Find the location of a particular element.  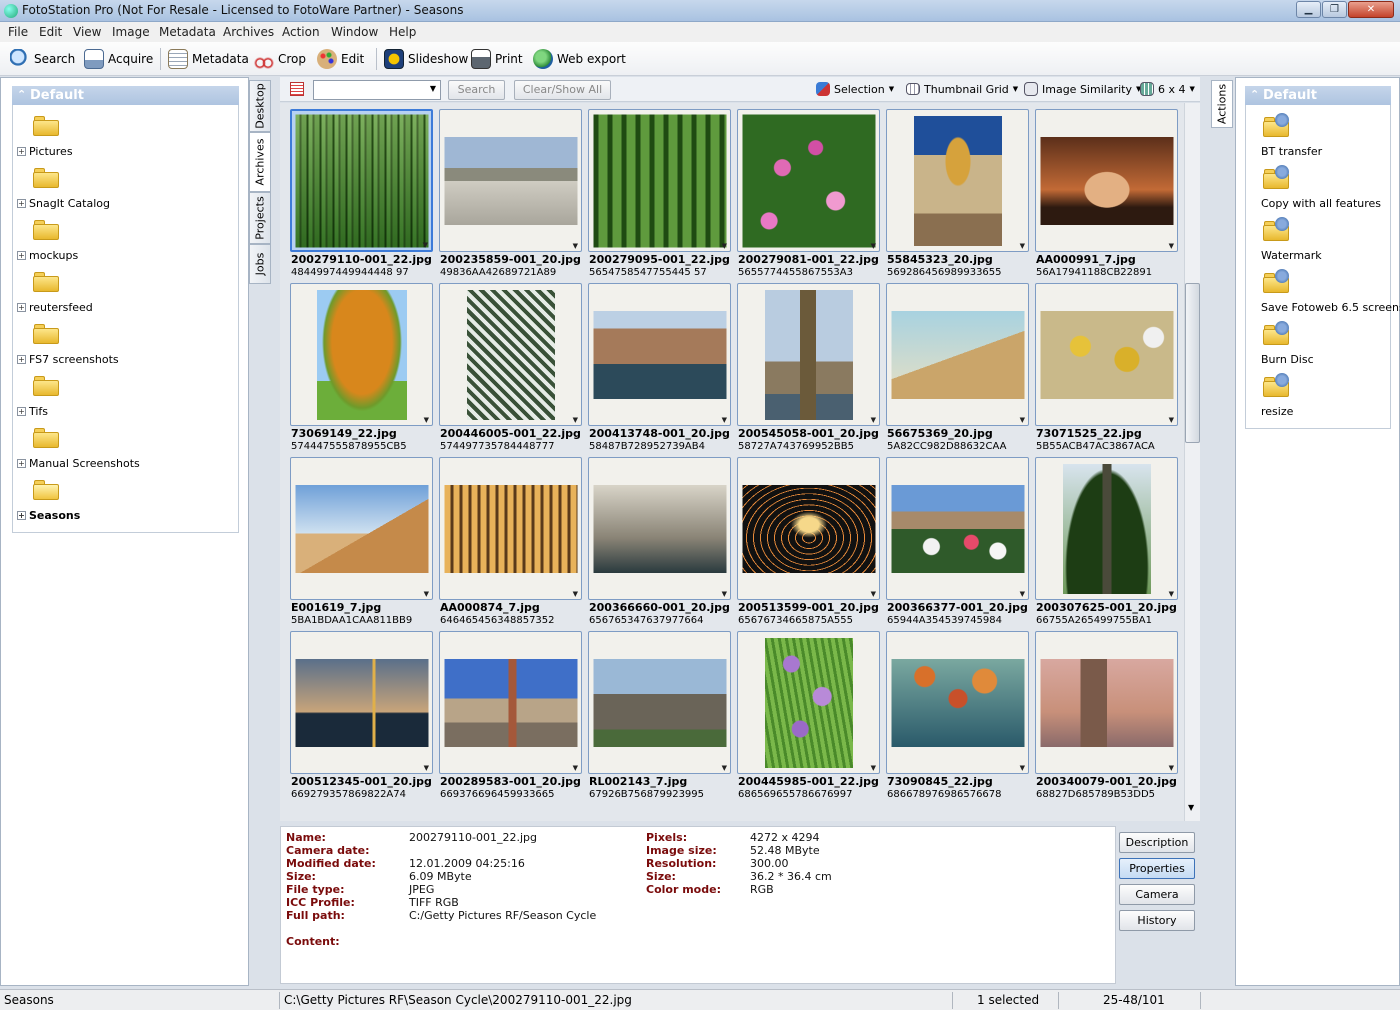

folder-item-fs7-screenshots: + FS7 screenshots is located at coordinates (68, 359).